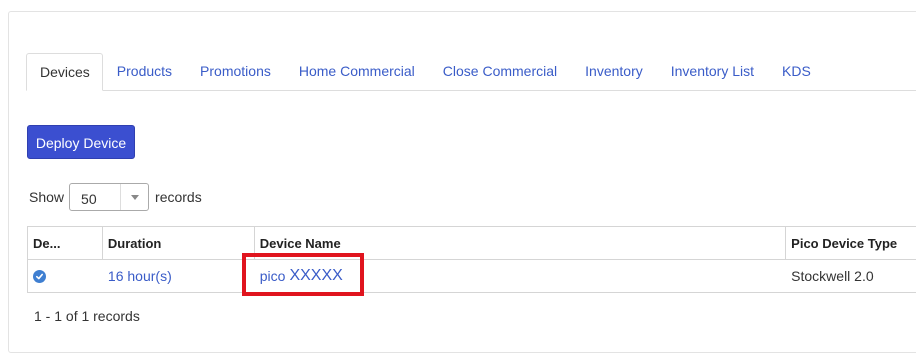 This screenshot has height=353, width=916. Describe the element at coordinates (65, 276) in the screenshot. I see `status-cell` at that location.